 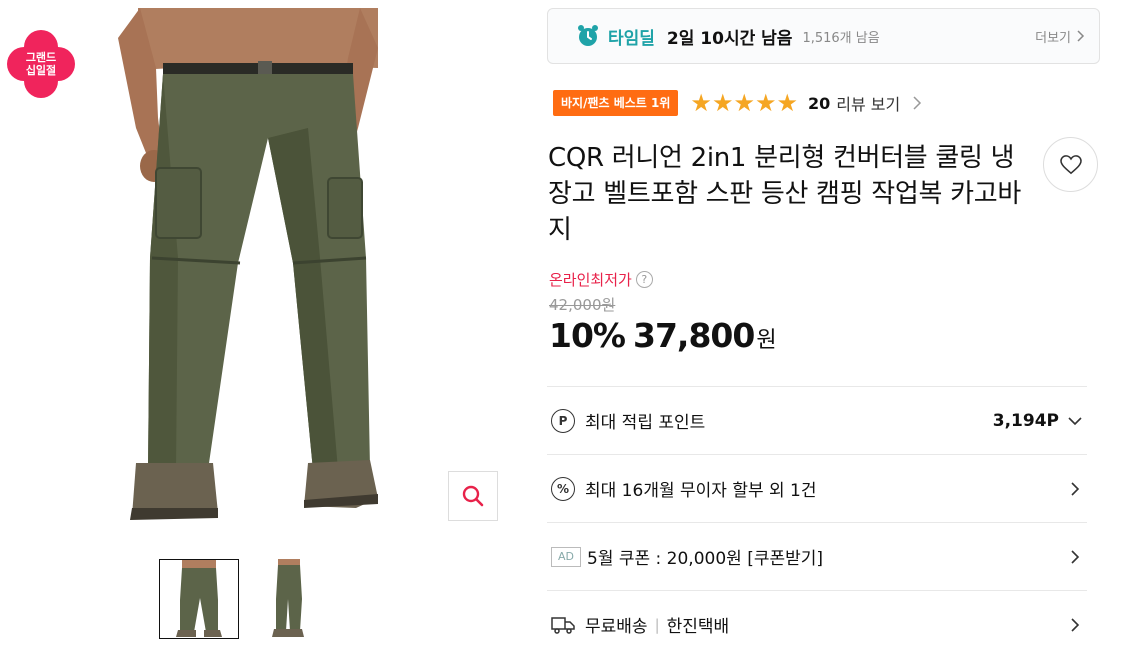 What do you see at coordinates (868, 103) in the screenshot?
I see `review-link: 리뷰 보기` at bounding box center [868, 103].